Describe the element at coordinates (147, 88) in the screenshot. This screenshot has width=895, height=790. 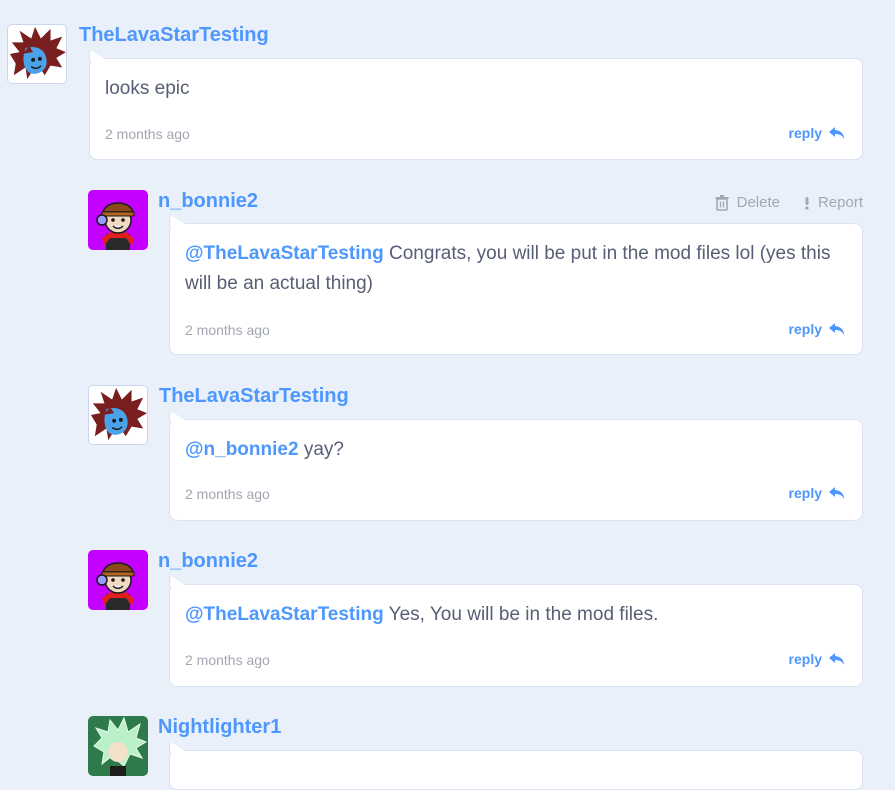
I see `comment-body: looks epic` at that location.